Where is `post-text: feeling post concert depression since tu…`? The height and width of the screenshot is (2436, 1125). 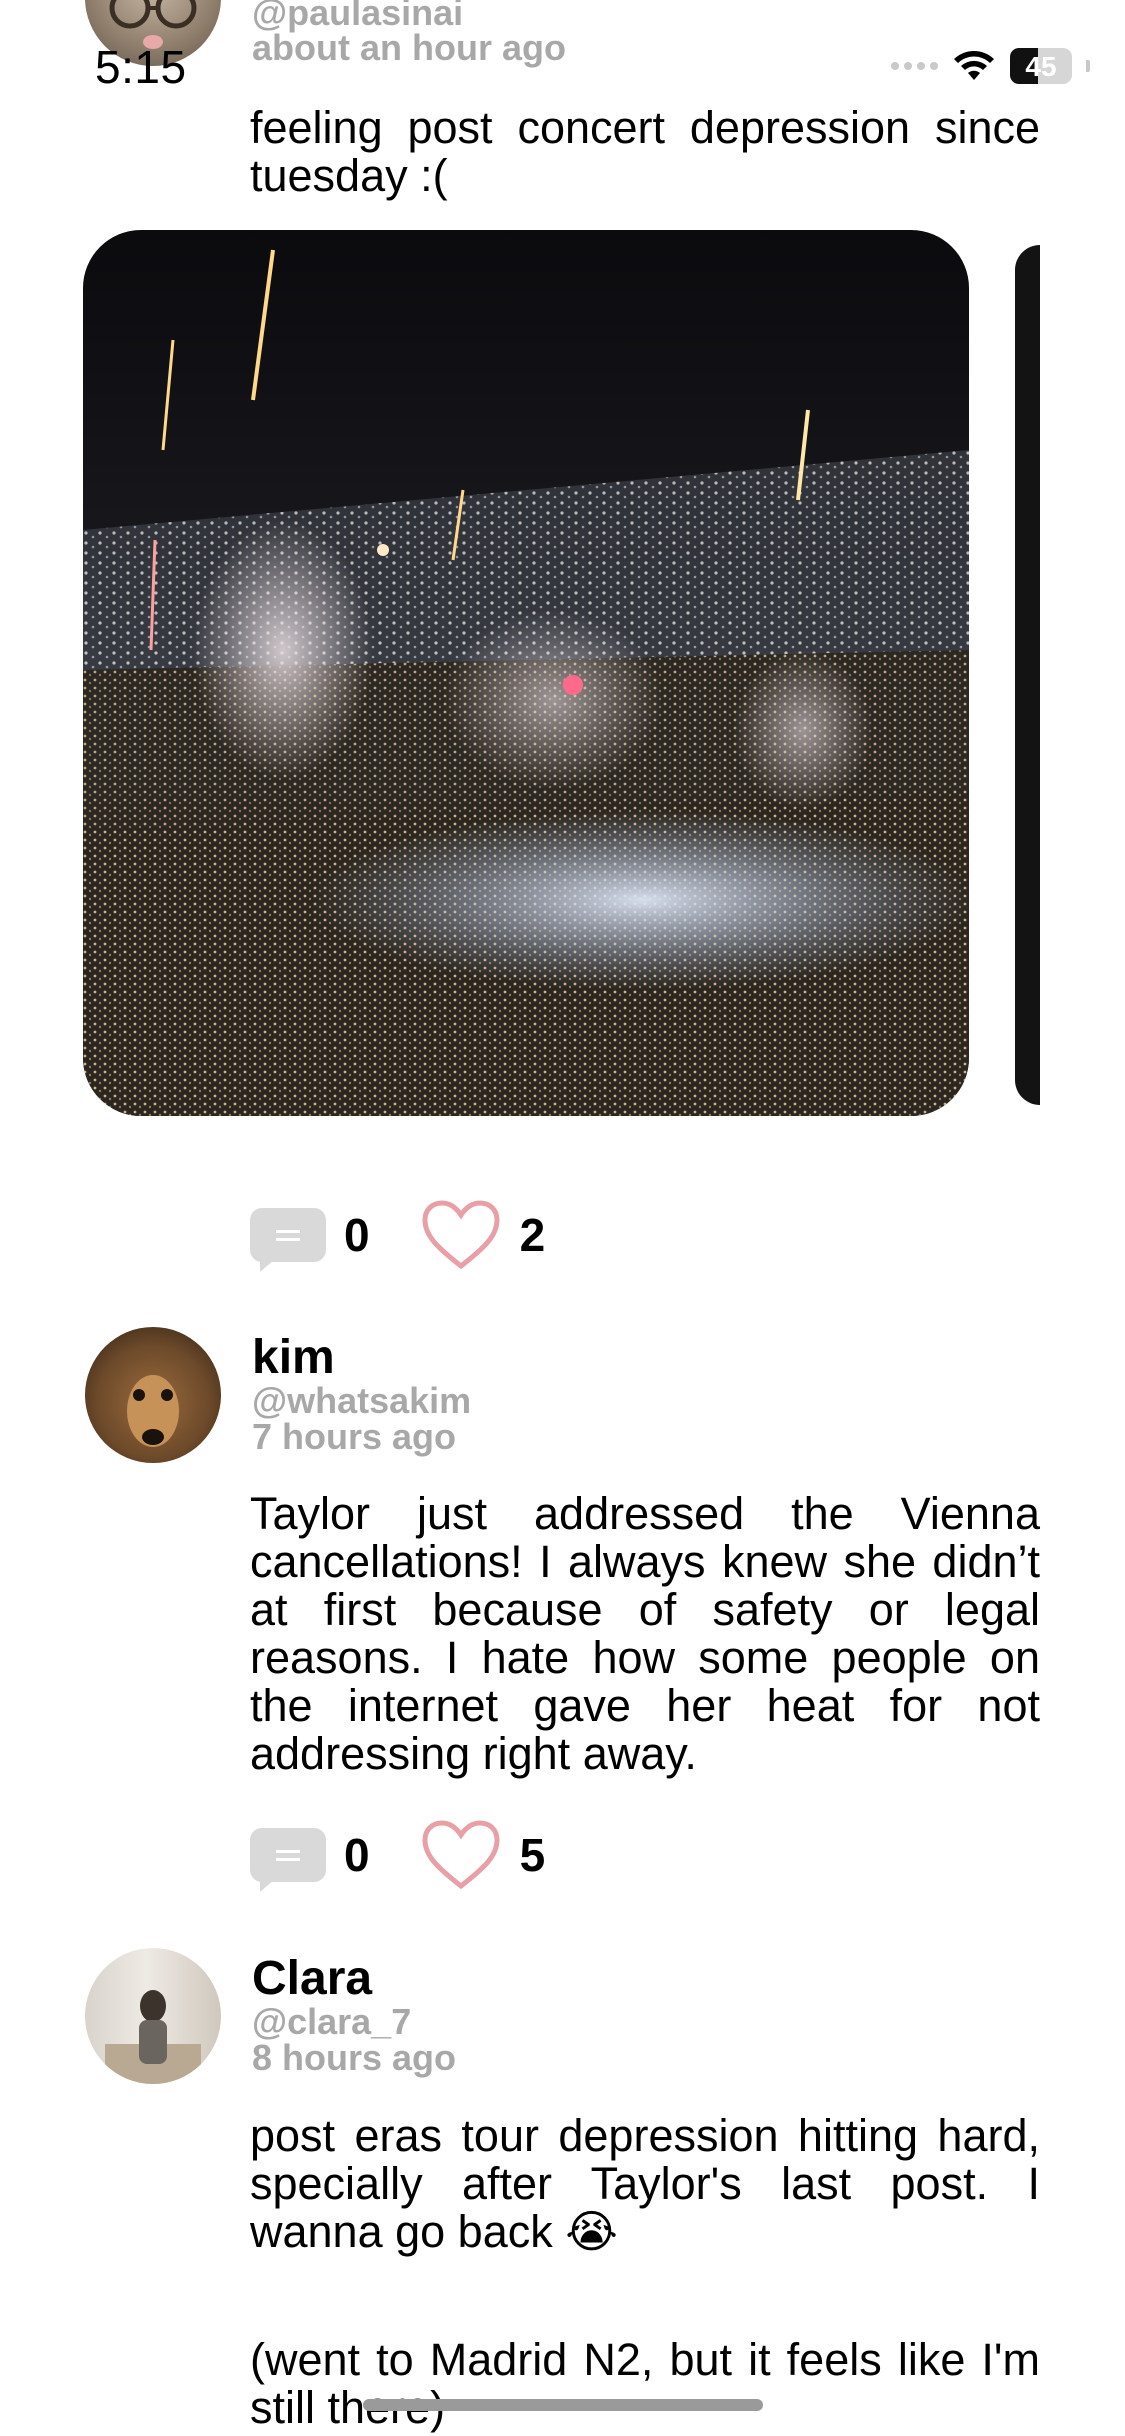
post-text: feeling post concert depression since tu… is located at coordinates (651, 151).